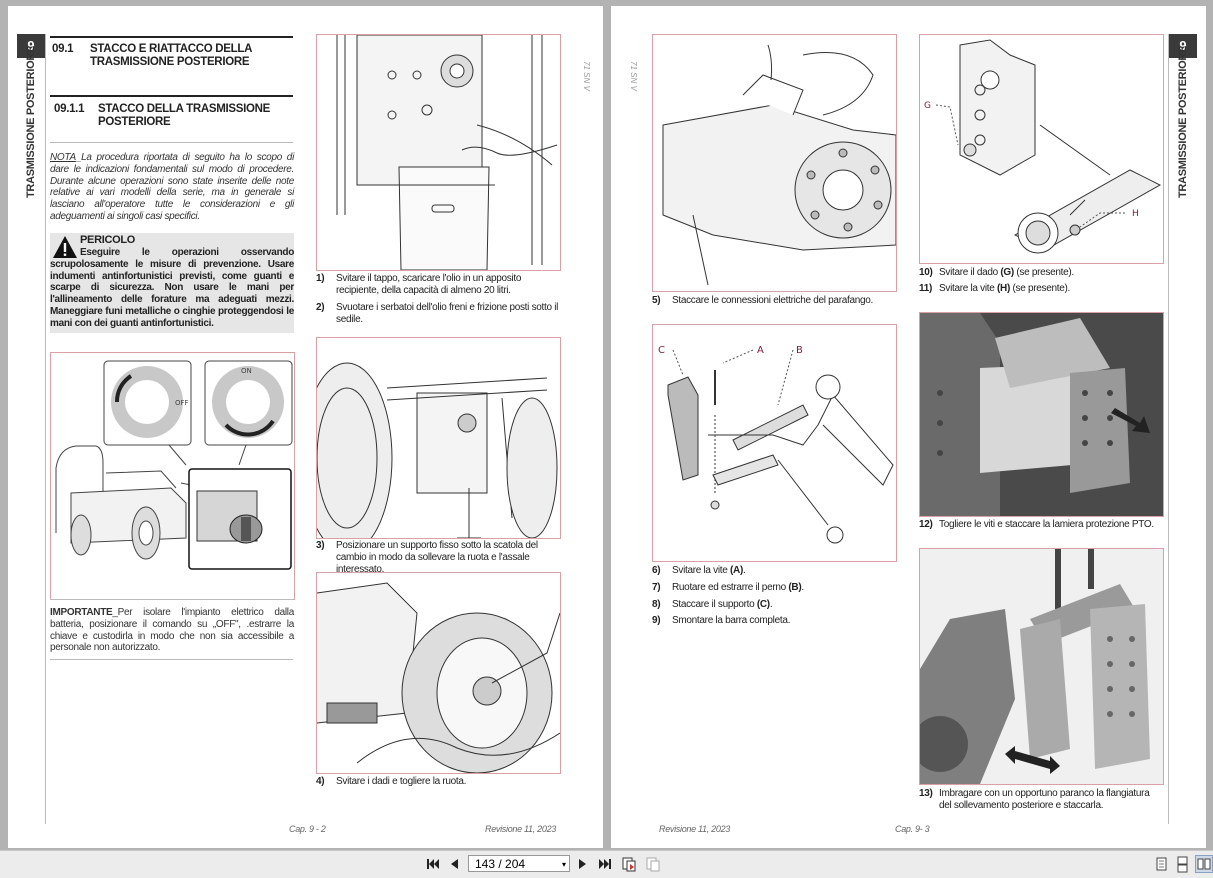 The width and height of the screenshot is (1213, 878). What do you see at coordinates (1041, 149) in the screenshot?
I see `nut-screw-figure: G H` at bounding box center [1041, 149].